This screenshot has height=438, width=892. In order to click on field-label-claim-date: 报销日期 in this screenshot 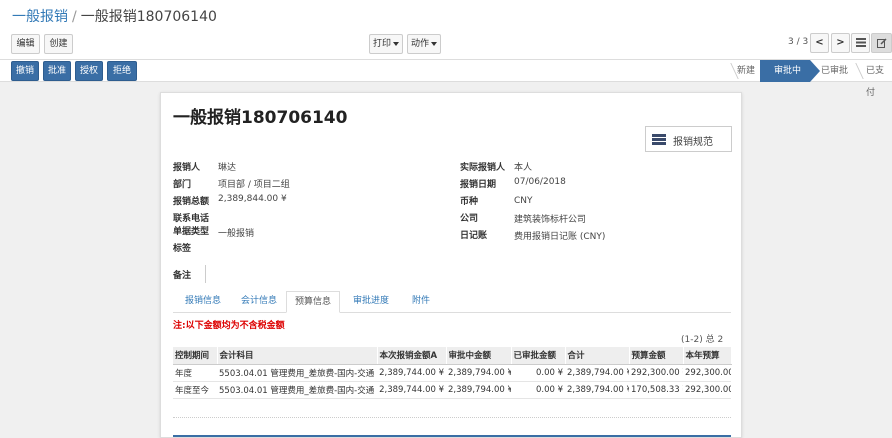, I will do `click(478, 185)`.